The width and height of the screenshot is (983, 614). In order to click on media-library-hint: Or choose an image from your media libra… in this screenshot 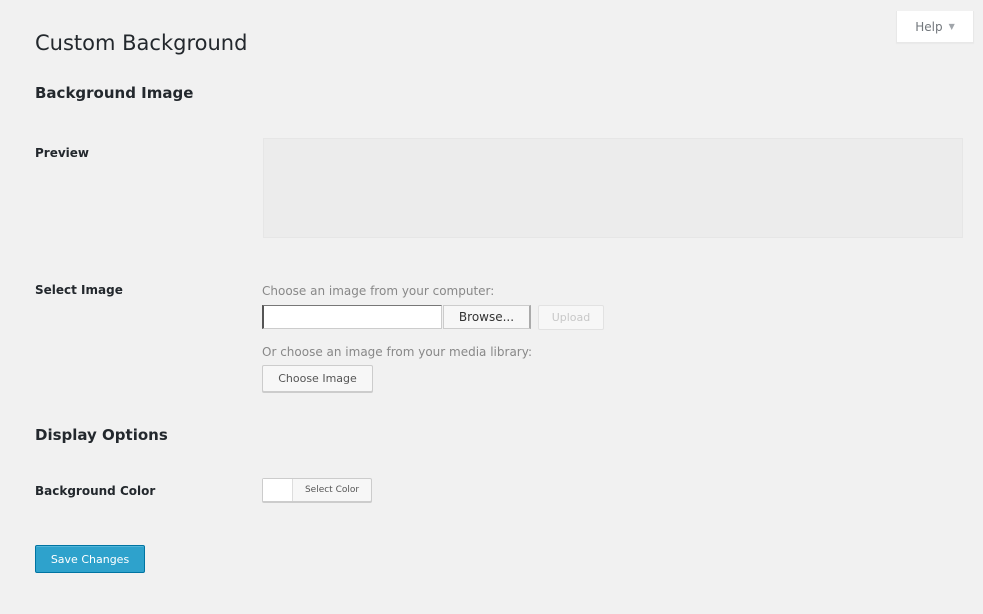, I will do `click(397, 352)`.